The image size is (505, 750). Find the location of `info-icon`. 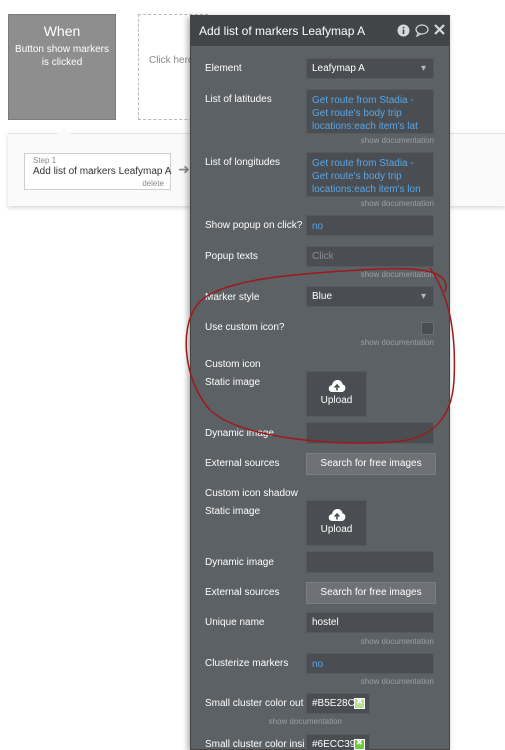

info-icon is located at coordinates (403, 32).